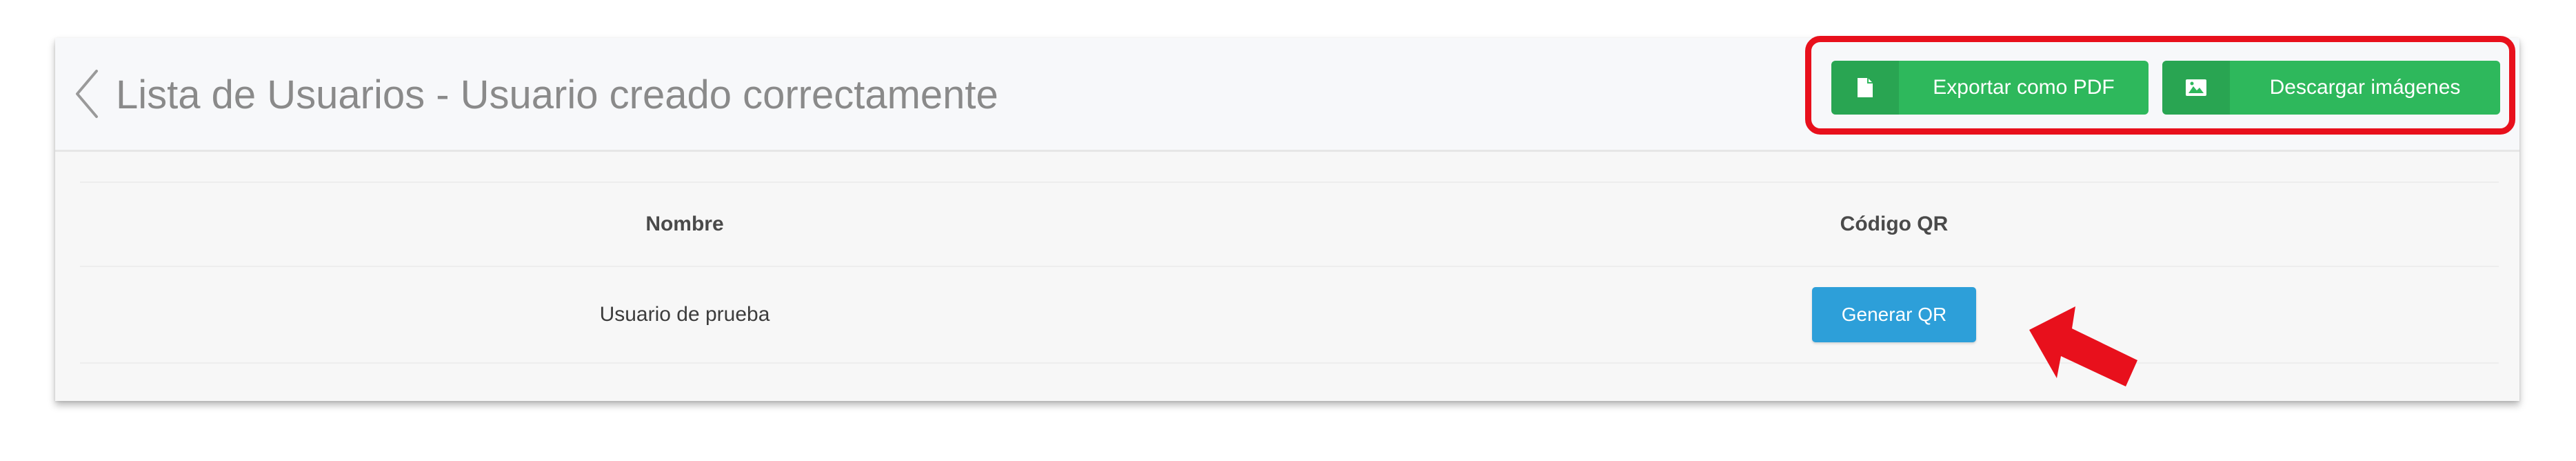 This screenshot has width=2576, height=461. What do you see at coordinates (684, 224) in the screenshot?
I see `column-header-nombre: Nombre` at bounding box center [684, 224].